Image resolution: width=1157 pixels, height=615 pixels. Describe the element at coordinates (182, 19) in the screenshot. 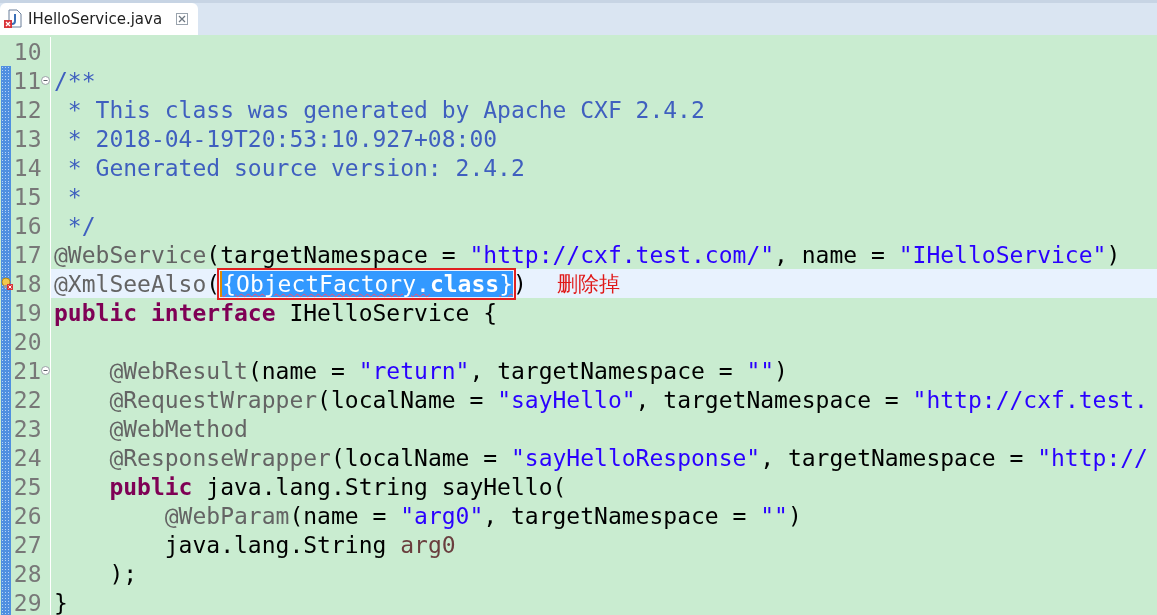

I see `close-icon` at that location.